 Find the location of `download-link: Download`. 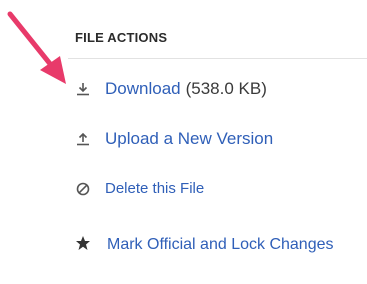

download-link: Download is located at coordinates (143, 89).